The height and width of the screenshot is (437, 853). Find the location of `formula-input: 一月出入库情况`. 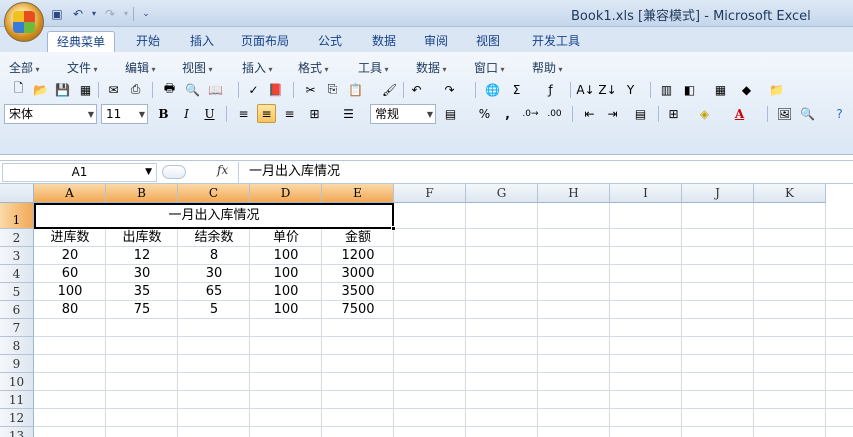

formula-input: 一月出入库情况 is located at coordinates (544, 172).